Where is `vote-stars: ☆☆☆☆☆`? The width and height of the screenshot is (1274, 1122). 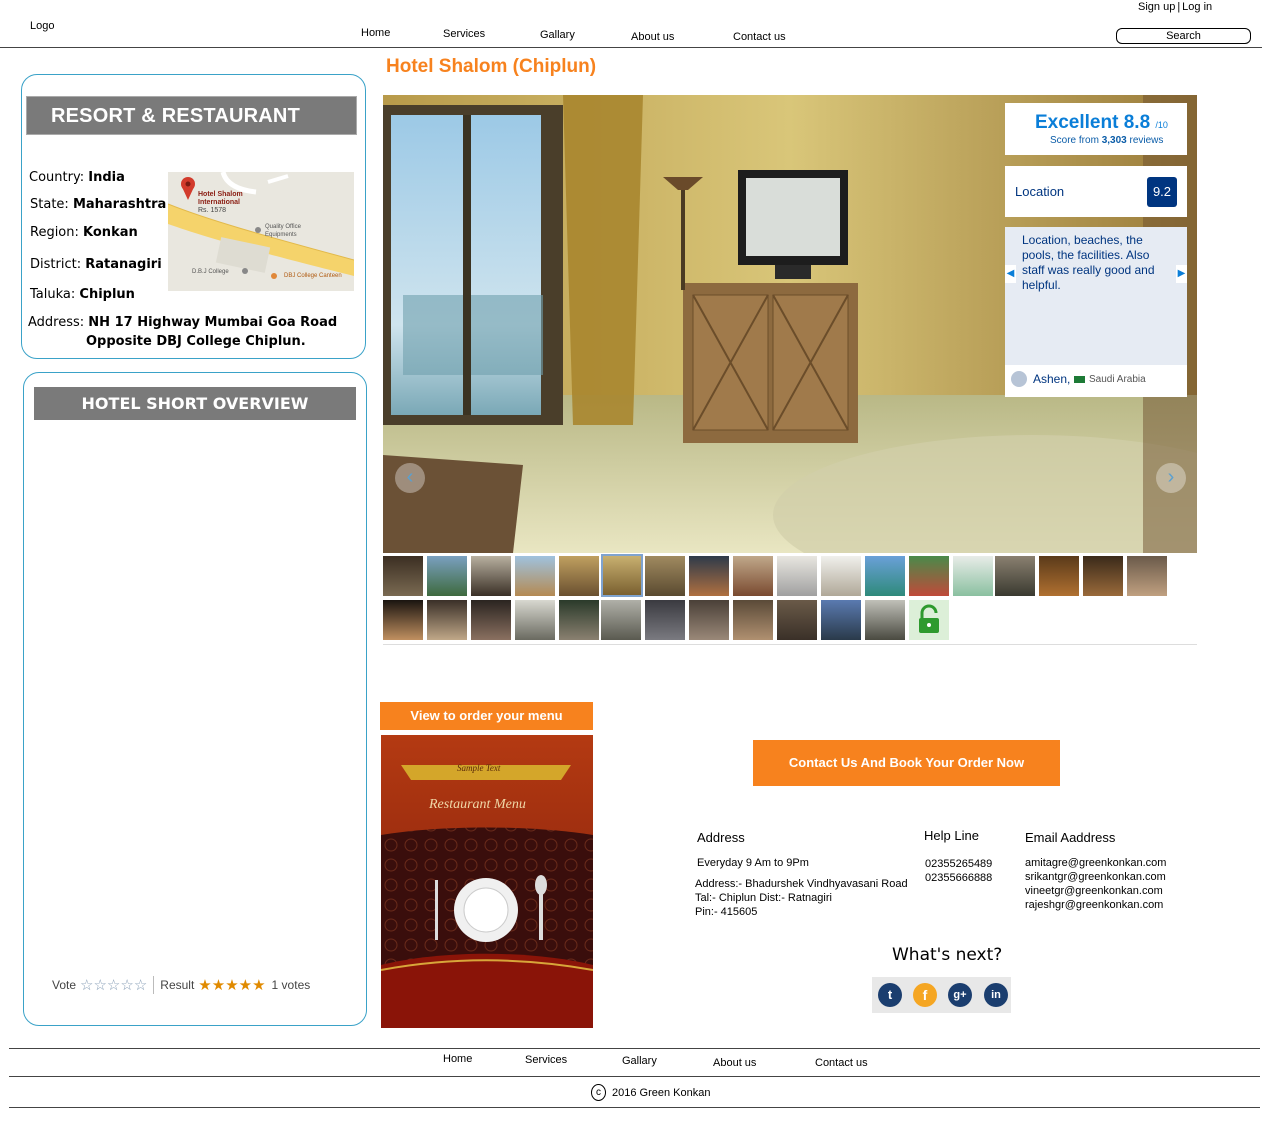
vote-stars: ☆☆☆☆☆ is located at coordinates (113, 985).